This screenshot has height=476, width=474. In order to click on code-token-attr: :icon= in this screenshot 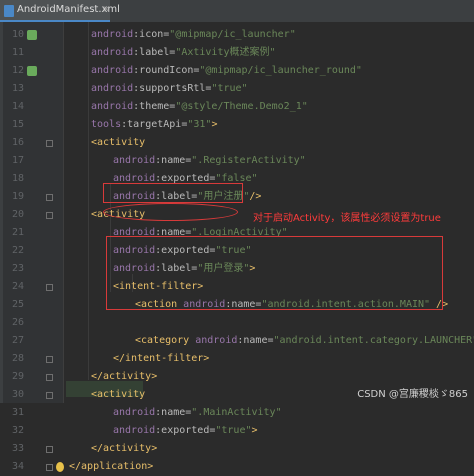, I will do `click(151, 34)`.